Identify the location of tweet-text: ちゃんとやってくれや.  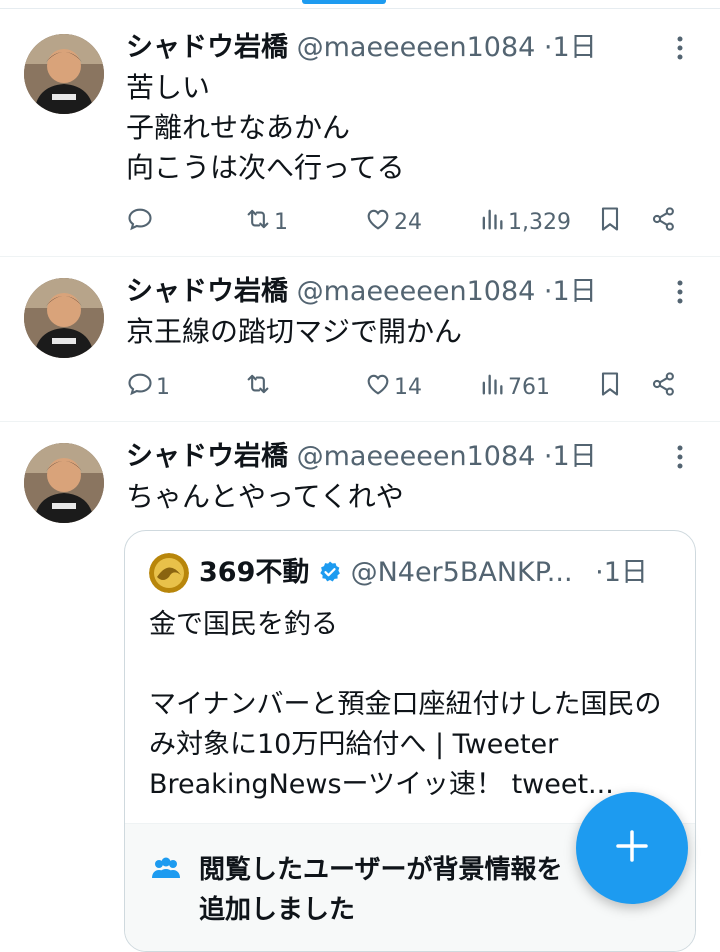
(265, 496).